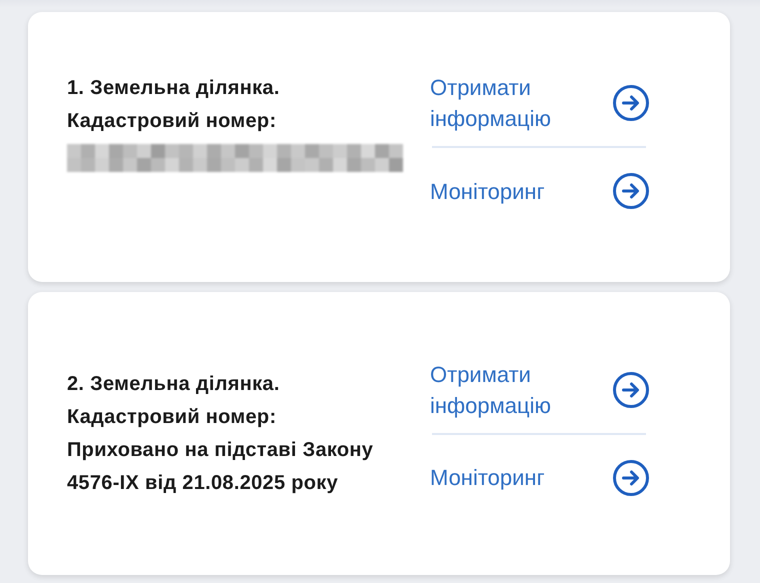  What do you see at coordinates (174, 384) in the screenshot?
I see `parcel-title: 2. Земельна ділянка.` at bounding box center [174, 384].